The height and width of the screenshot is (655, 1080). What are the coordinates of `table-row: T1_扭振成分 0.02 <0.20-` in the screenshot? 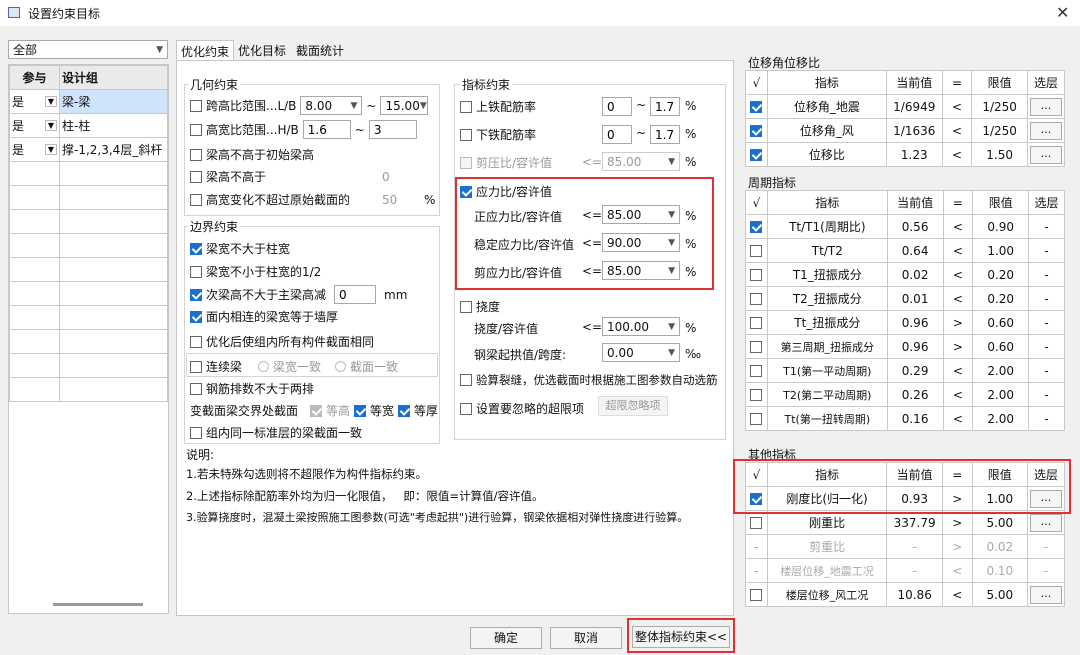 It's located at (905, 274).